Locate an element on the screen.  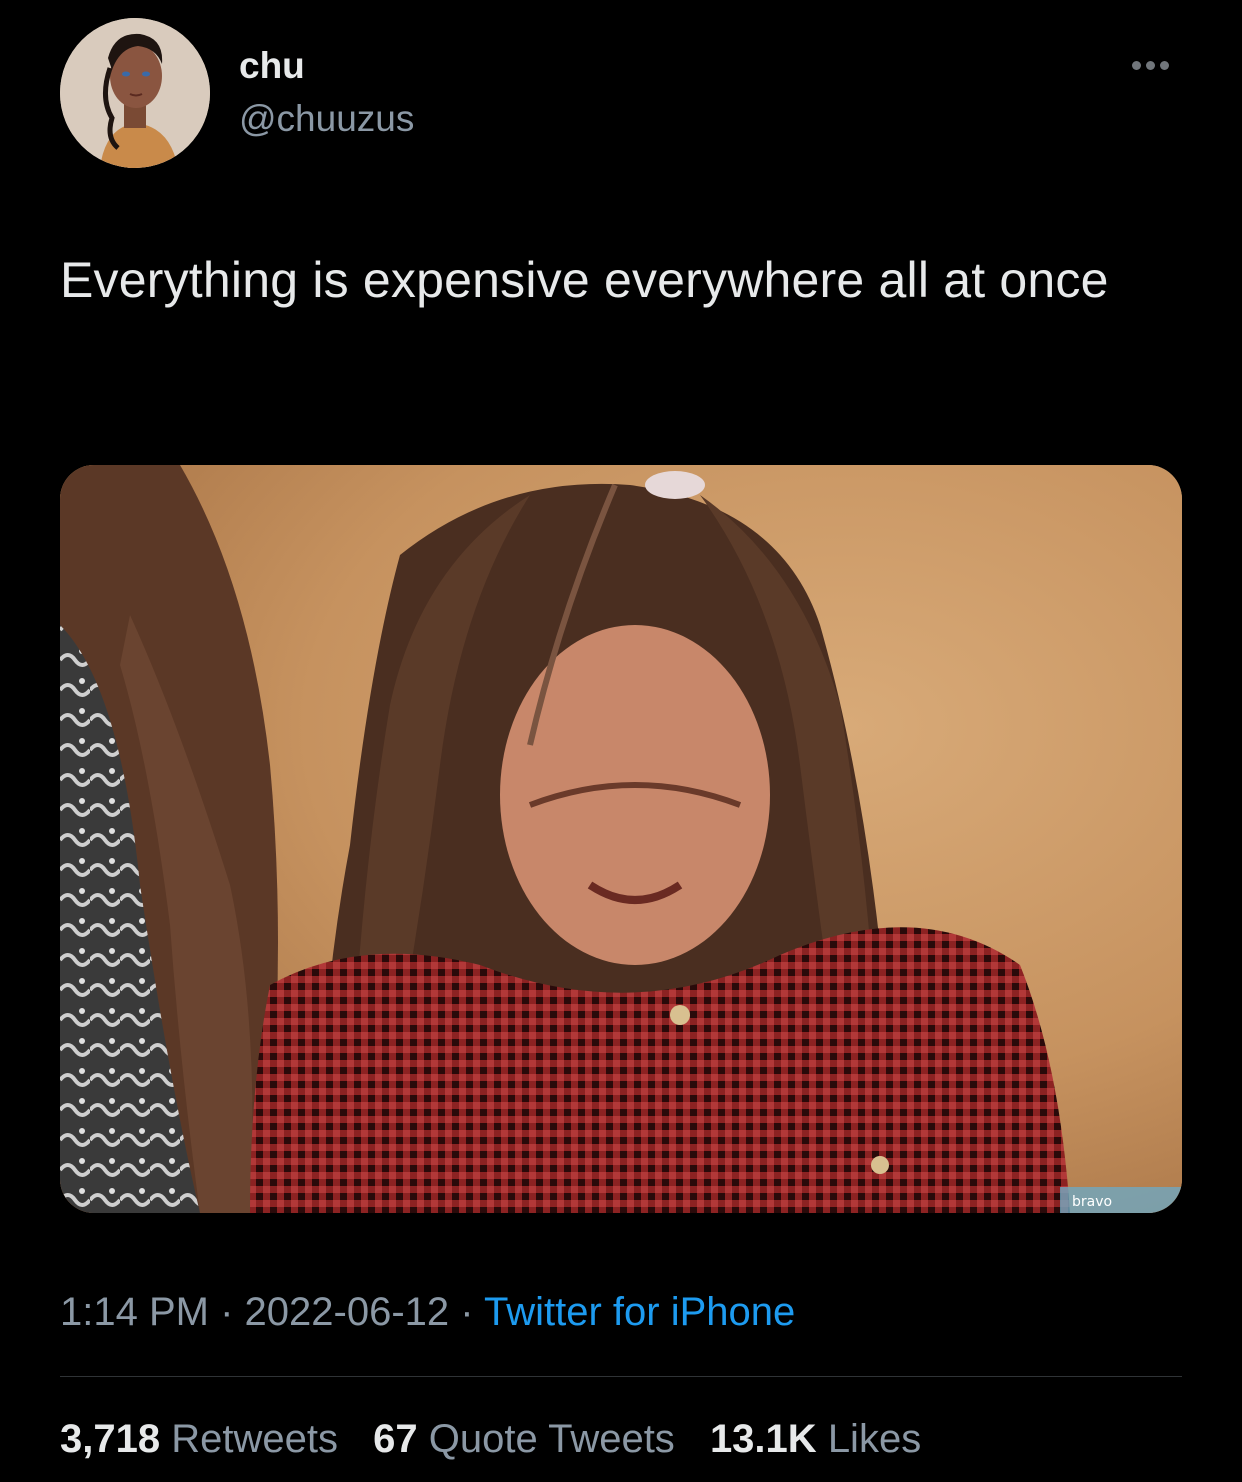
more-horizontal-icon is located at coordinates (1136, 65).